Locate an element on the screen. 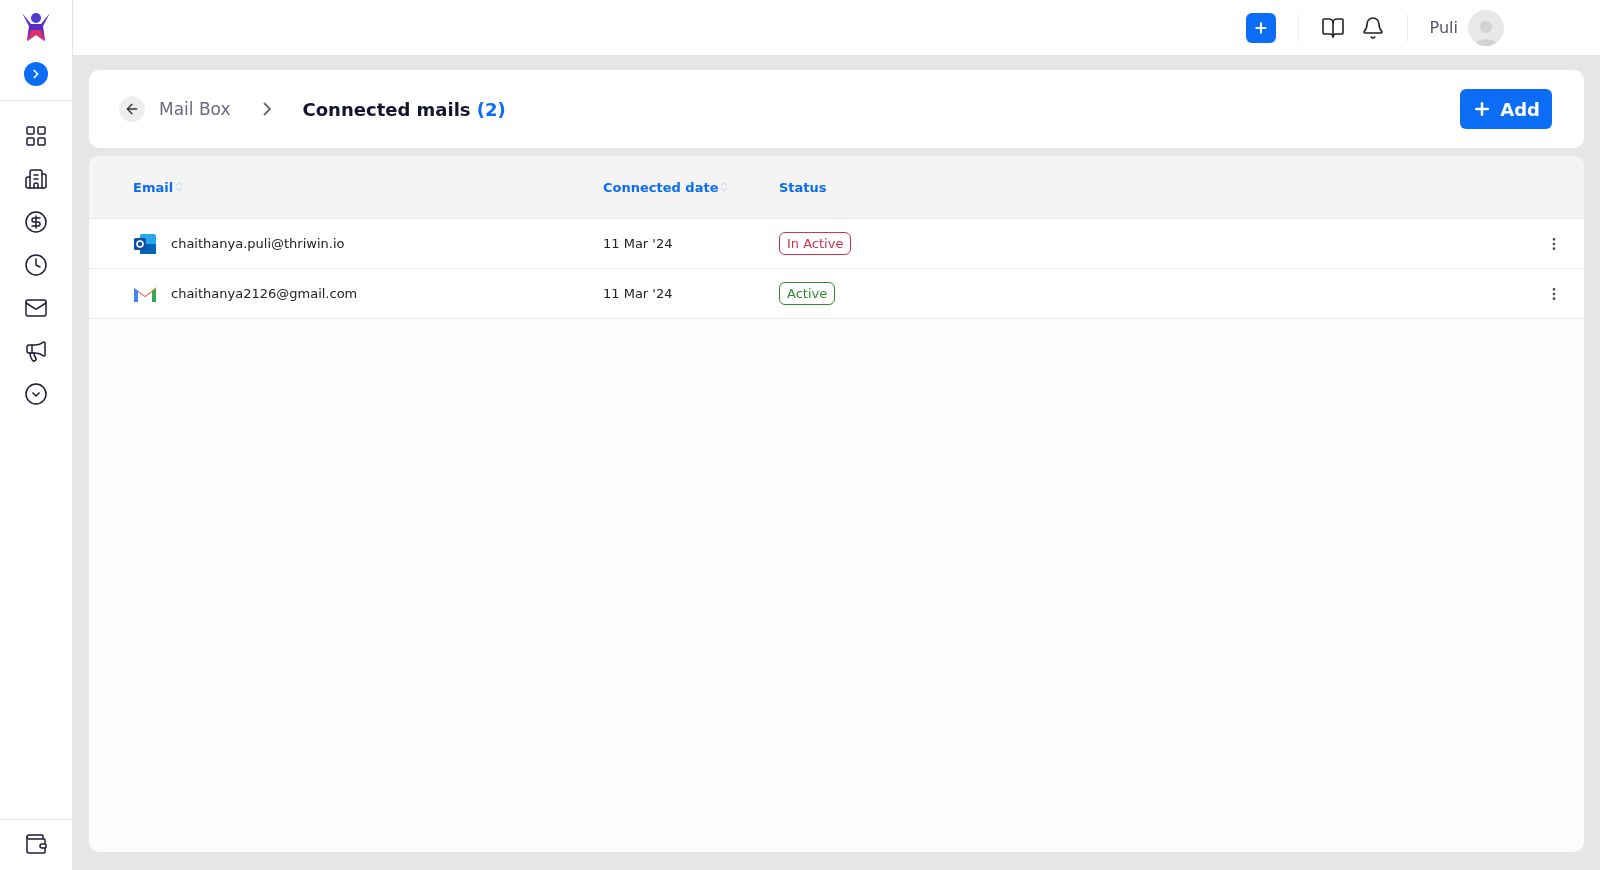  building-icon is located at coordinates (36, 179).